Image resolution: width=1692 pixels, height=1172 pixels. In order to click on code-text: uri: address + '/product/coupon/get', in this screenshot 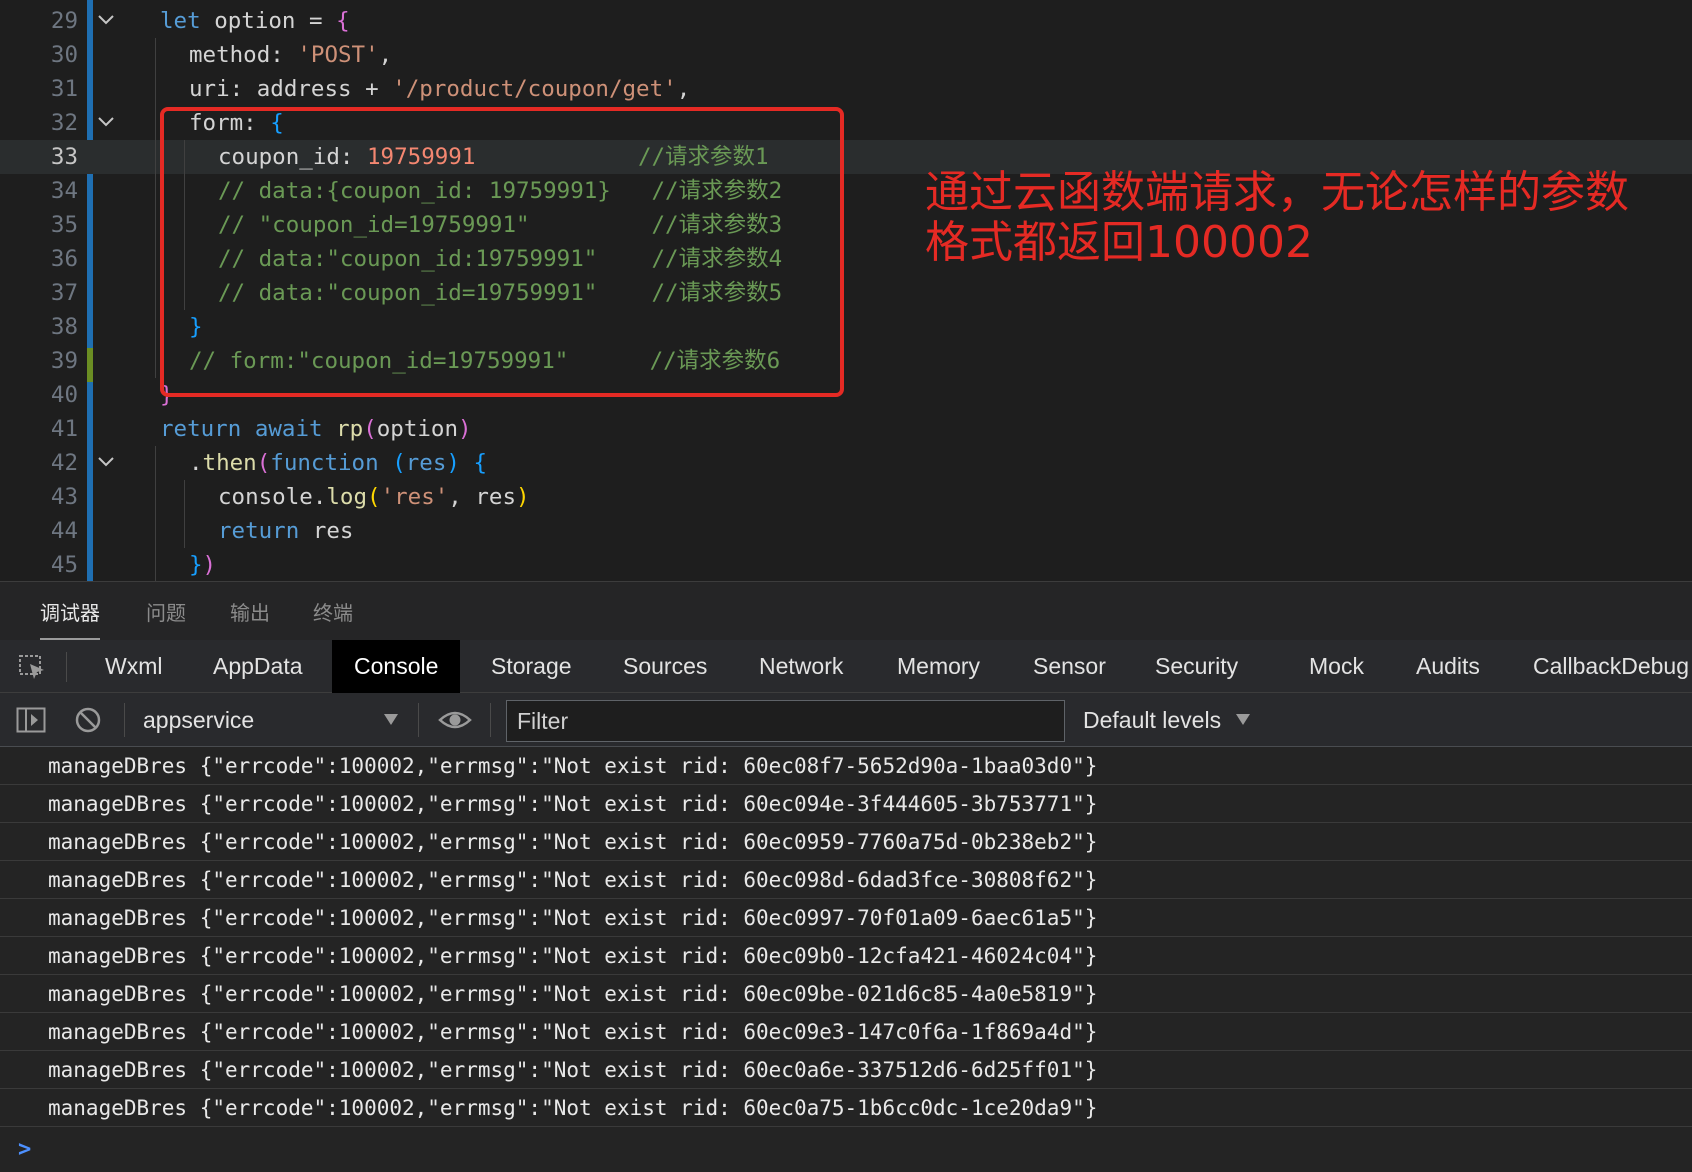, I will do `click(440, 89)`.